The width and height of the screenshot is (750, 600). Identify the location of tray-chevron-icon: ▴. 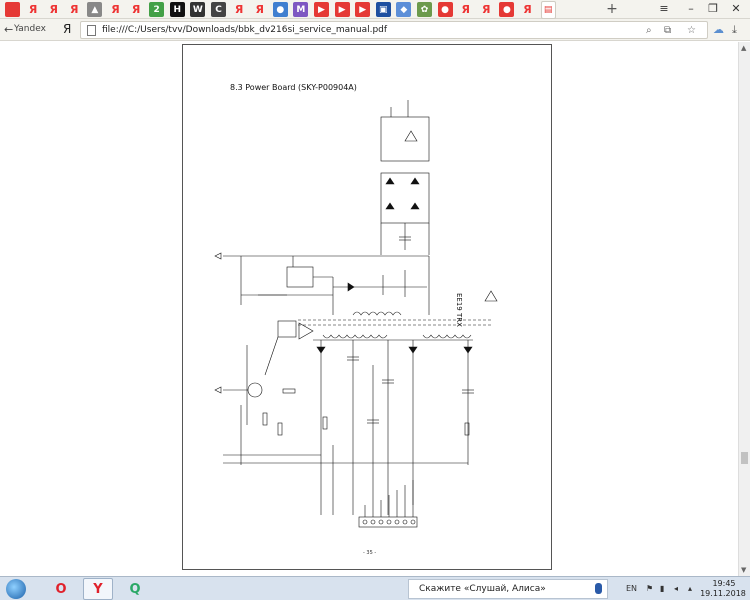
(690, 588).